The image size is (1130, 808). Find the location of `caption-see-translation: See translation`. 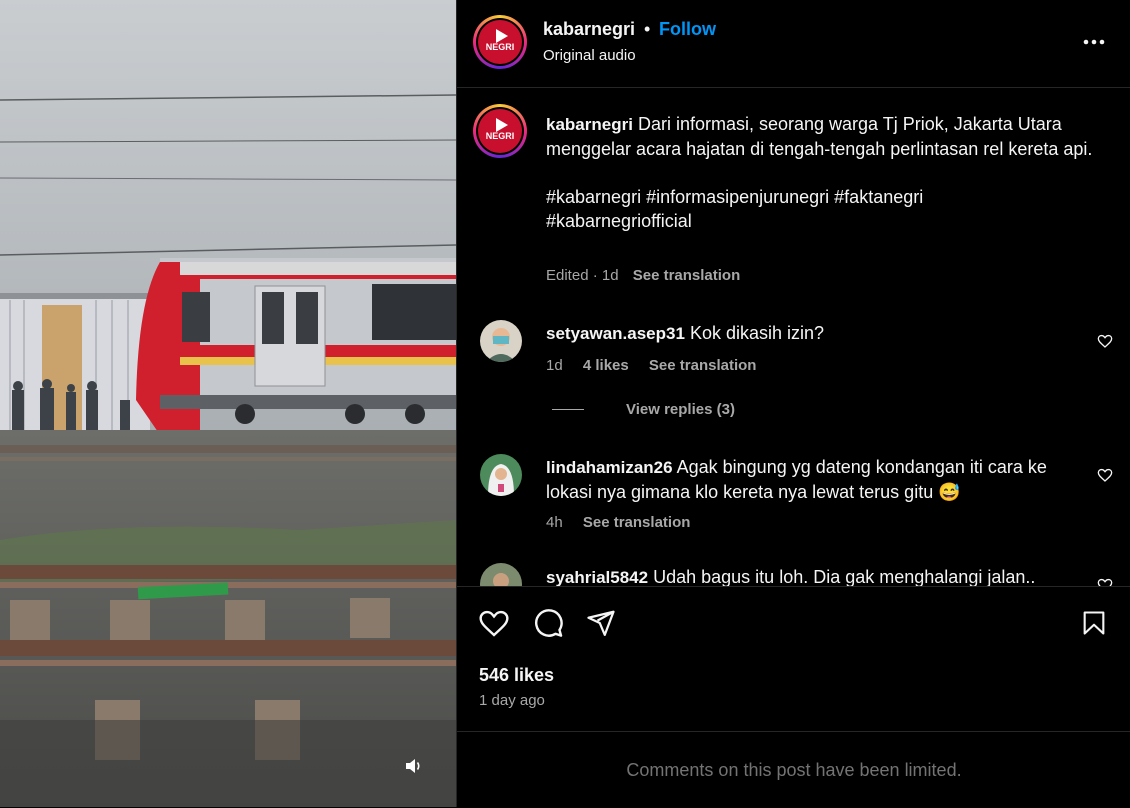

caption-see-translation: See translation is located at coordinates (687, 275).